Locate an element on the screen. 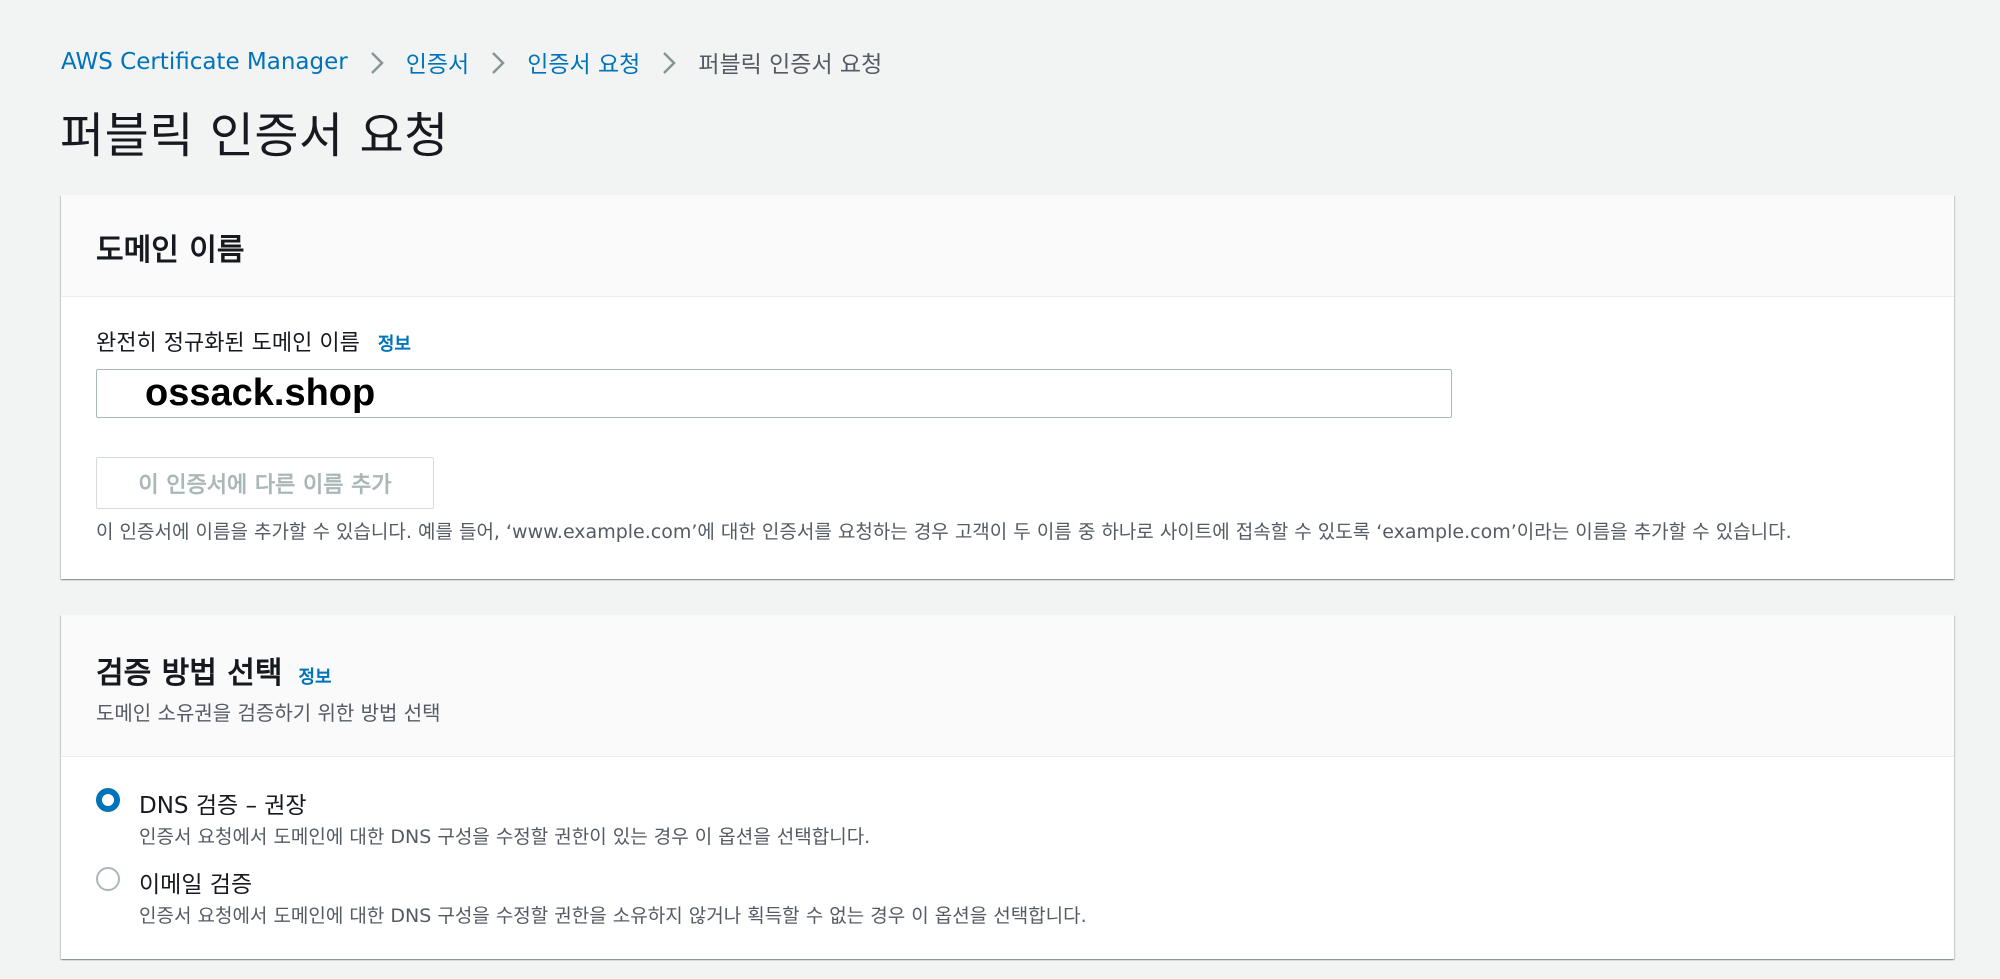  dns-validation-label: DNS 검증 – 권장 is located at coordinates (223, 806).